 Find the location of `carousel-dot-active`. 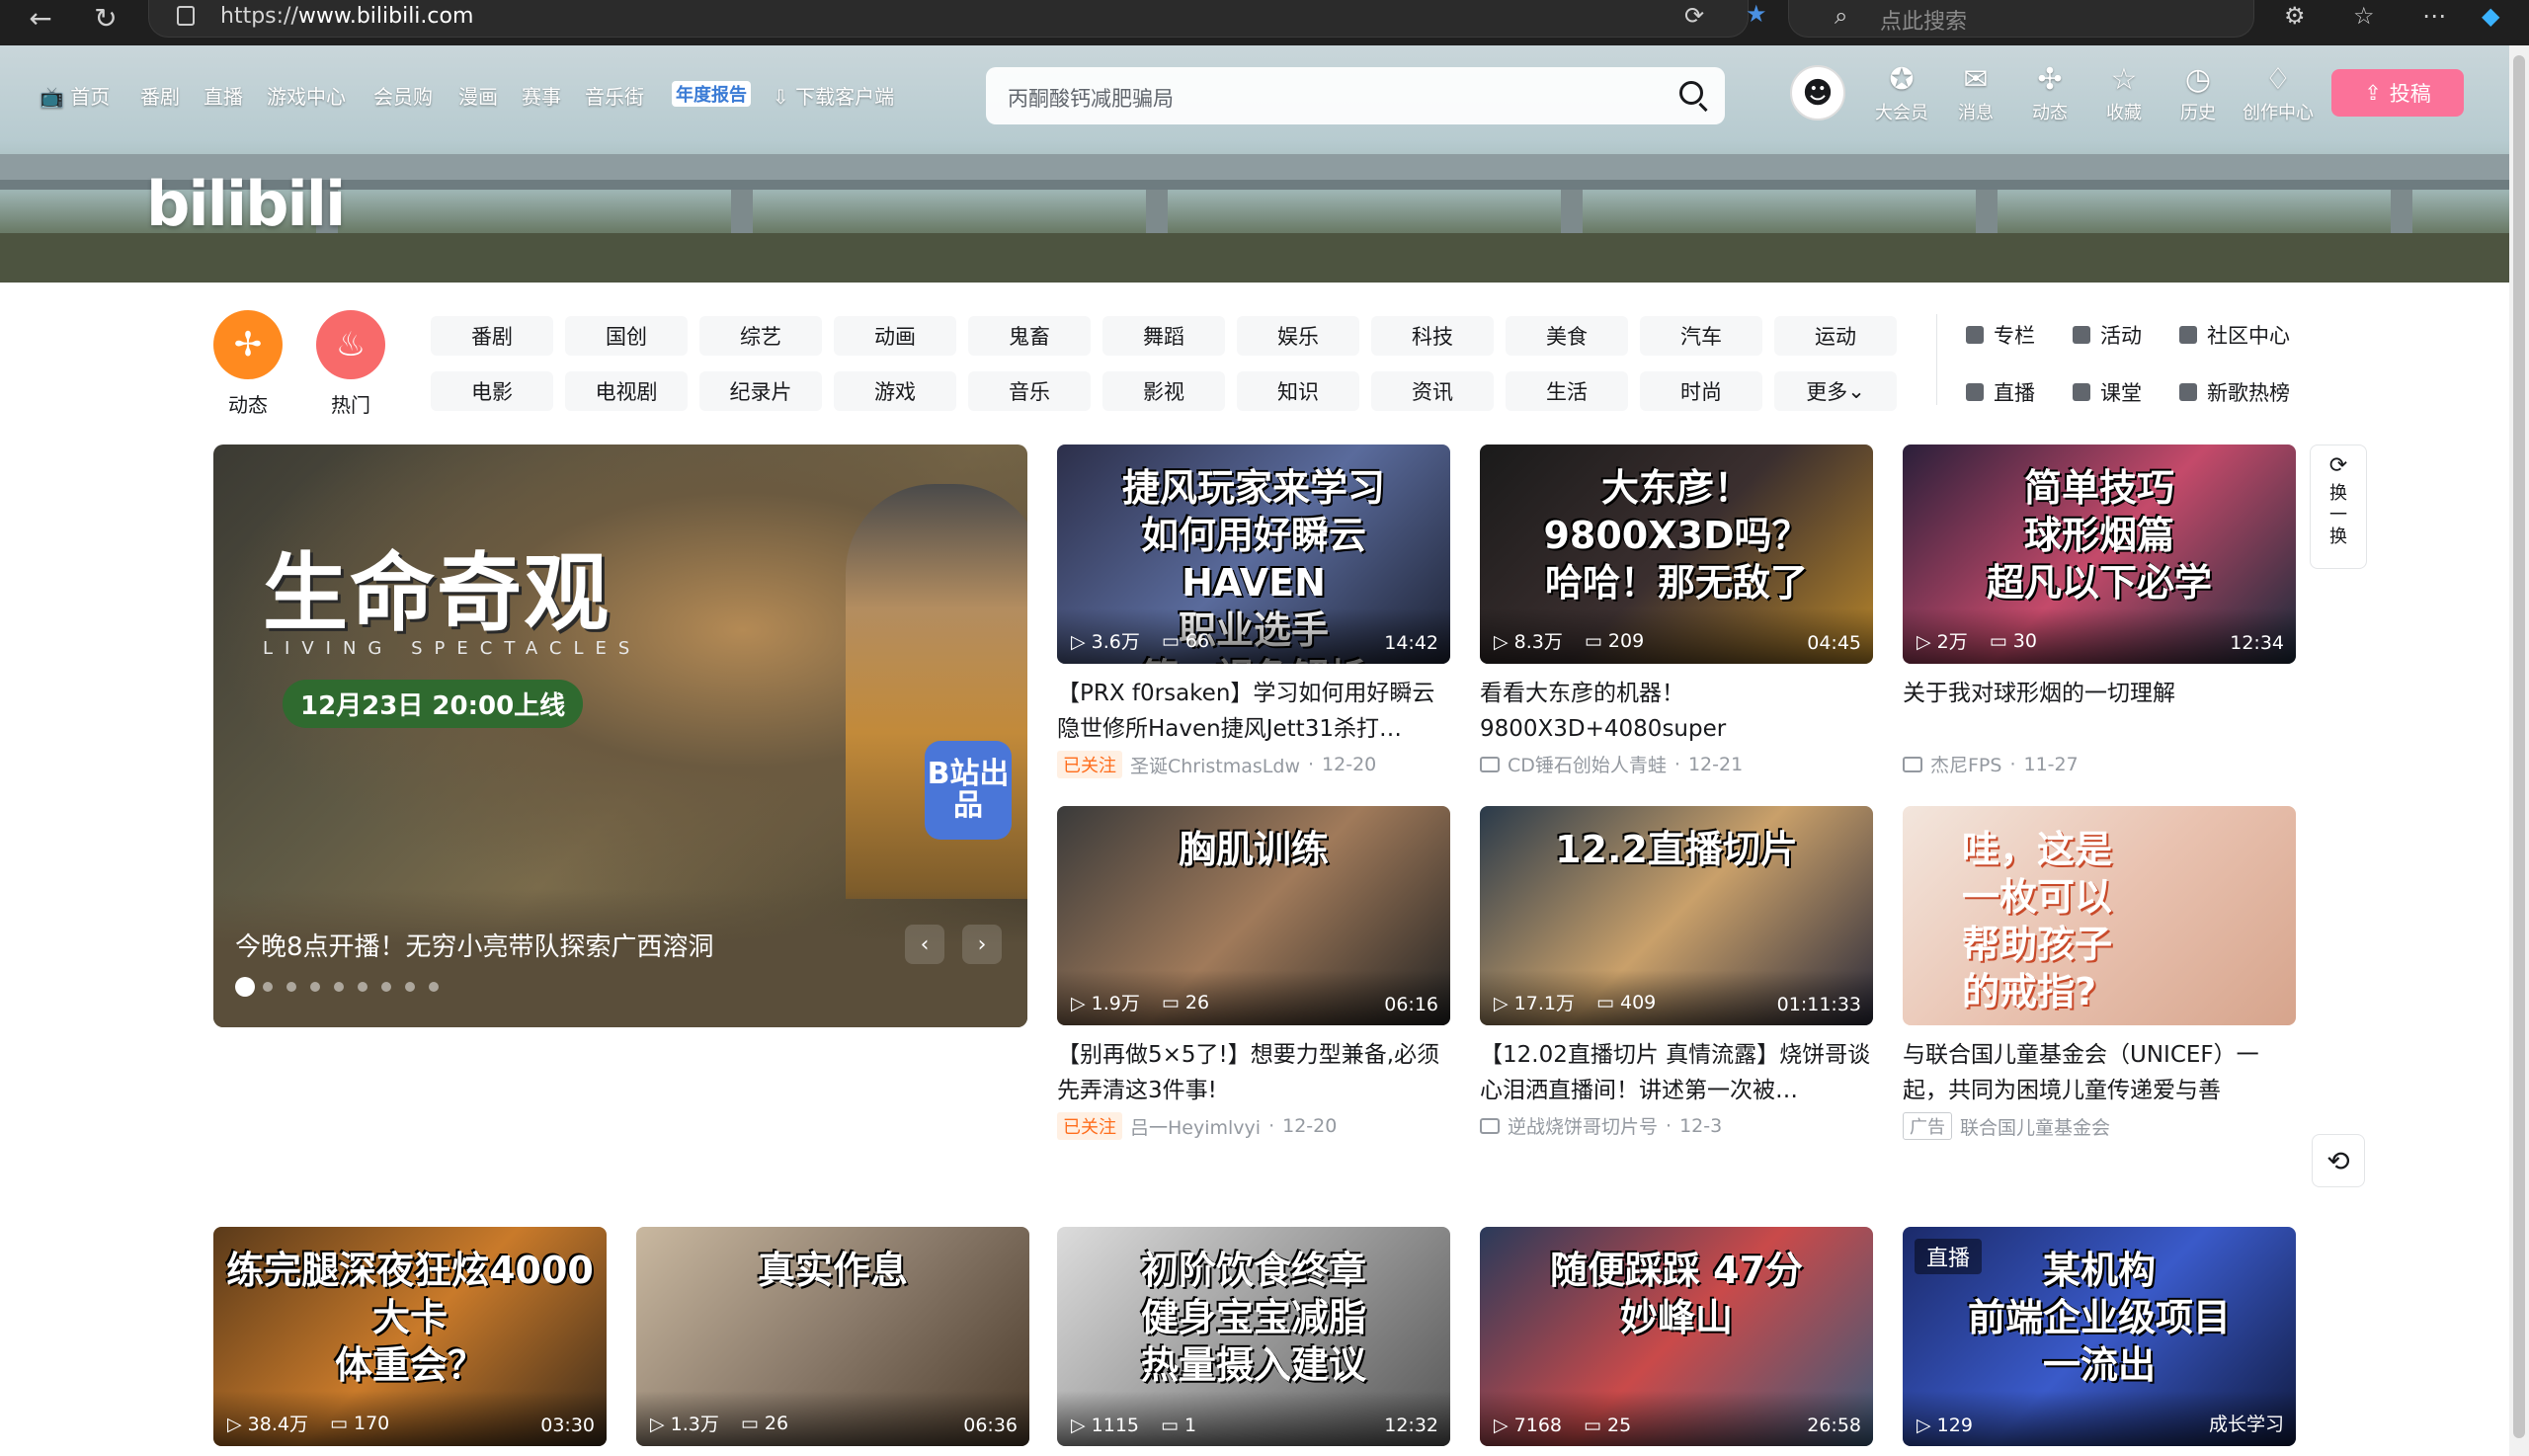

carousel-dot-active is located at coordinates (245, 987).